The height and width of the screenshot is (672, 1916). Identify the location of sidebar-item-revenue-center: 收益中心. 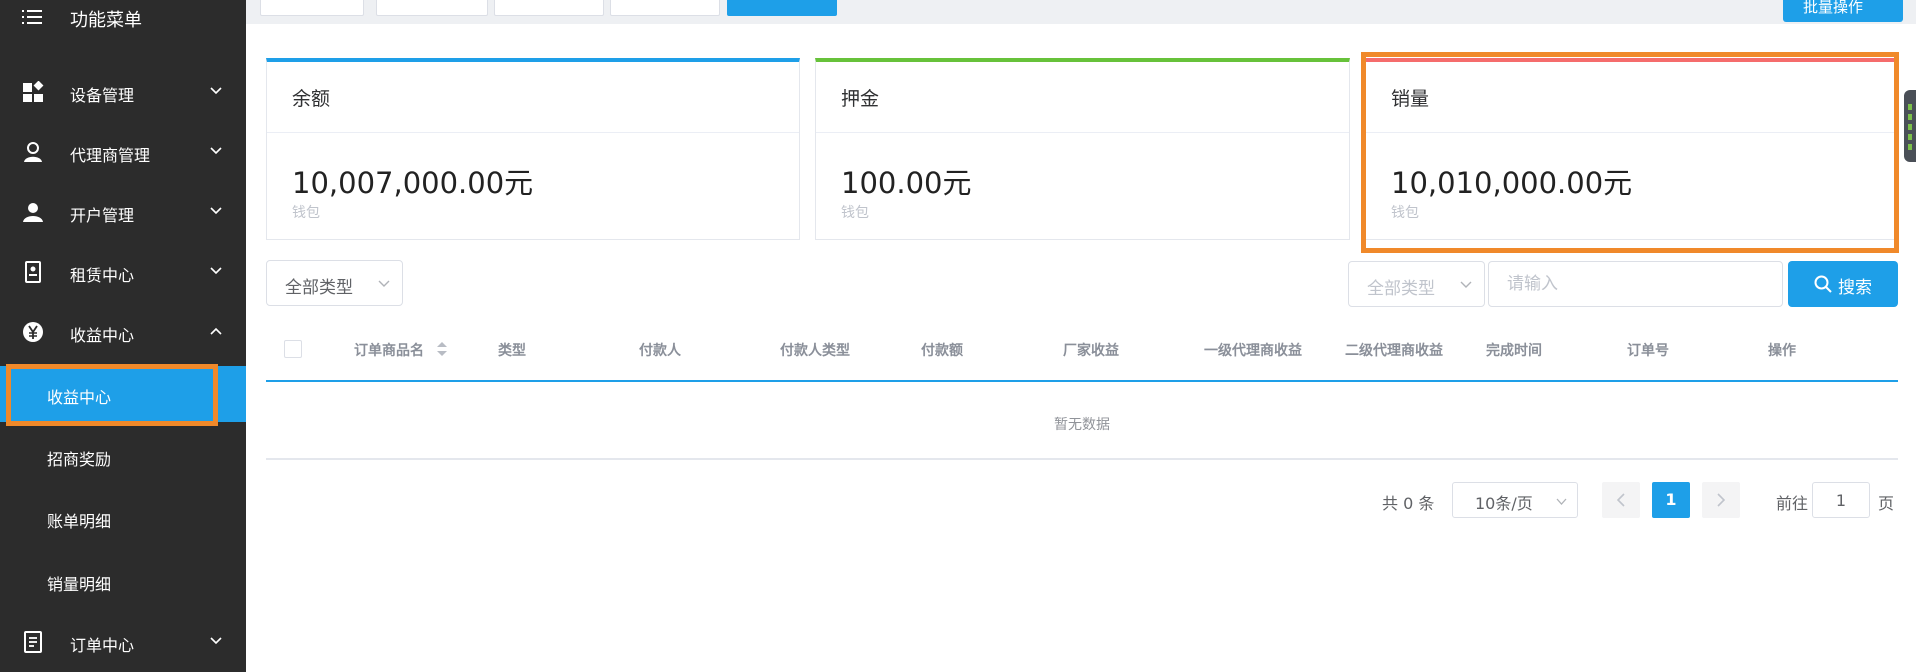
(123, 332).